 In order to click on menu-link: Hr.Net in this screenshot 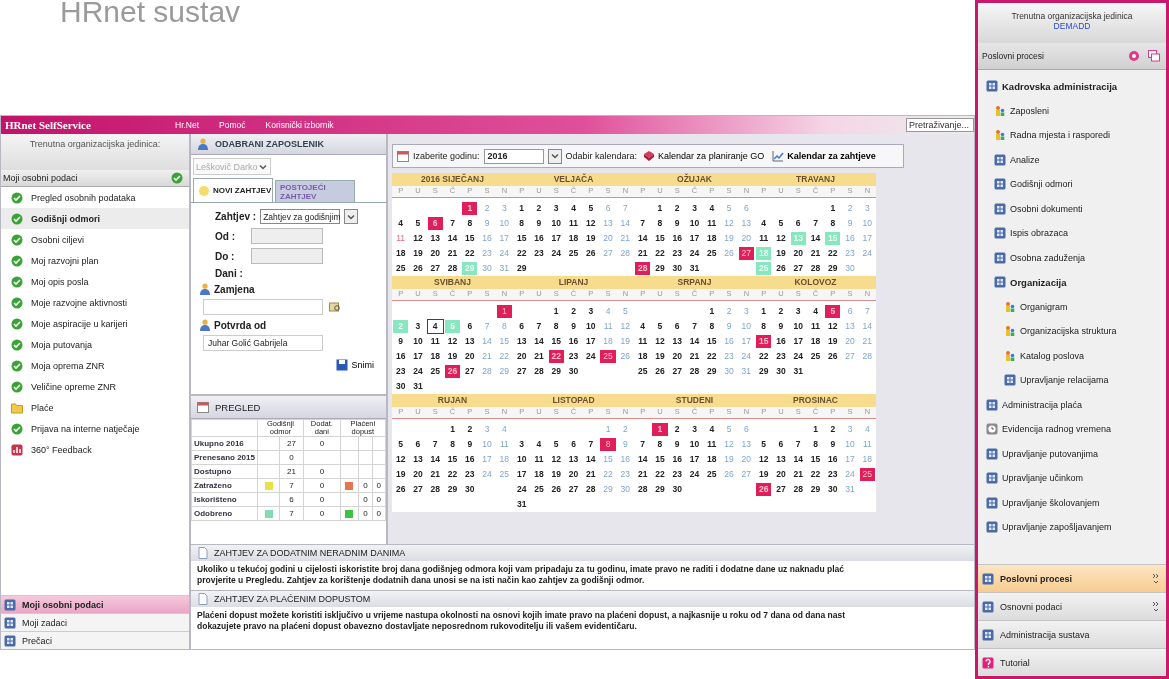, I will do `click(187, 125)`.